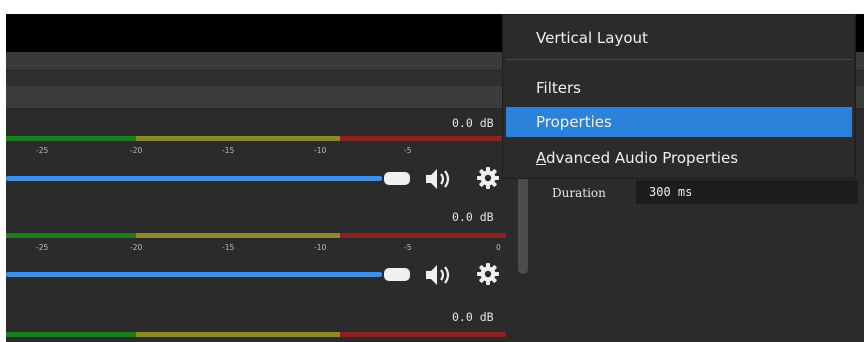 This screenshot has height=342, width=864. What do you see at coordinates (679, 59) in the screenshot?
I see `menu-separator` at bounding box center [679, 59].